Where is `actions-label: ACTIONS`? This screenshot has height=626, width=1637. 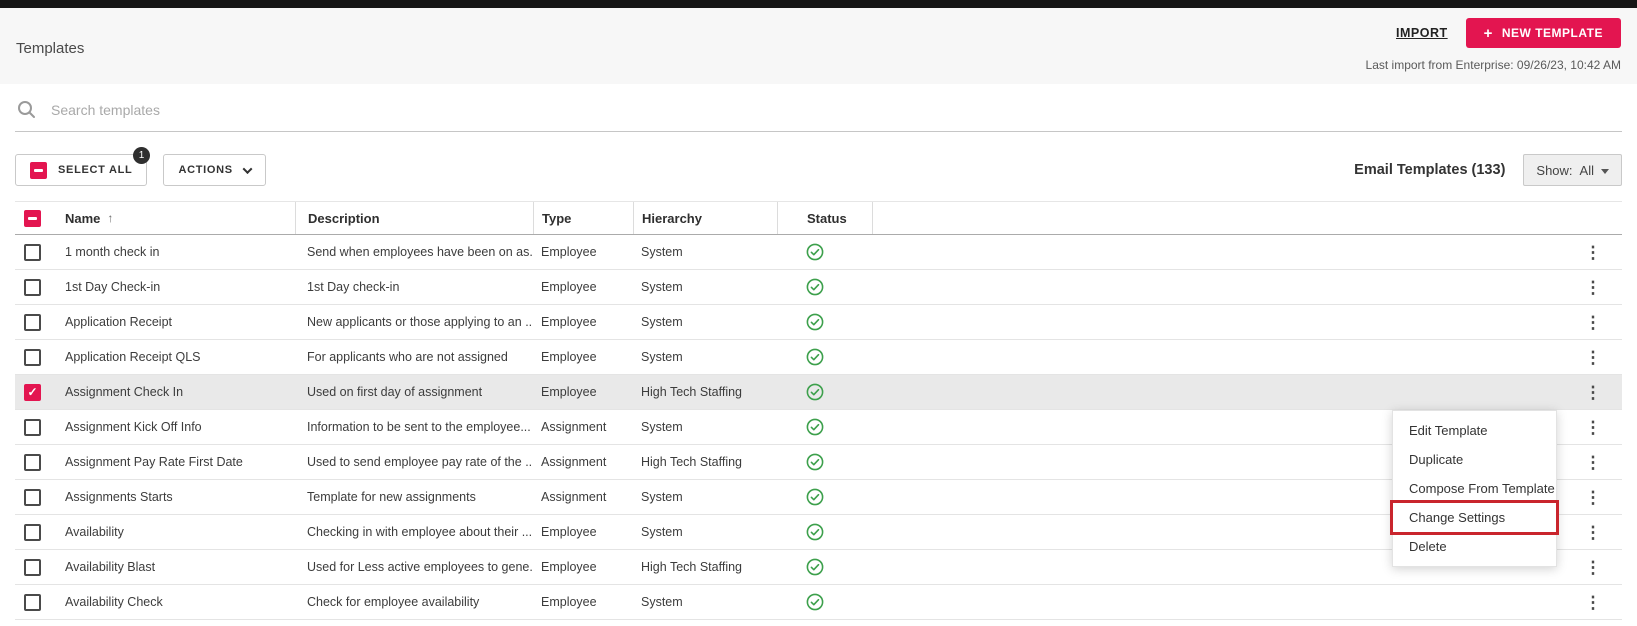 actions-label: ACTIONS is located at coordinates (205, 170).